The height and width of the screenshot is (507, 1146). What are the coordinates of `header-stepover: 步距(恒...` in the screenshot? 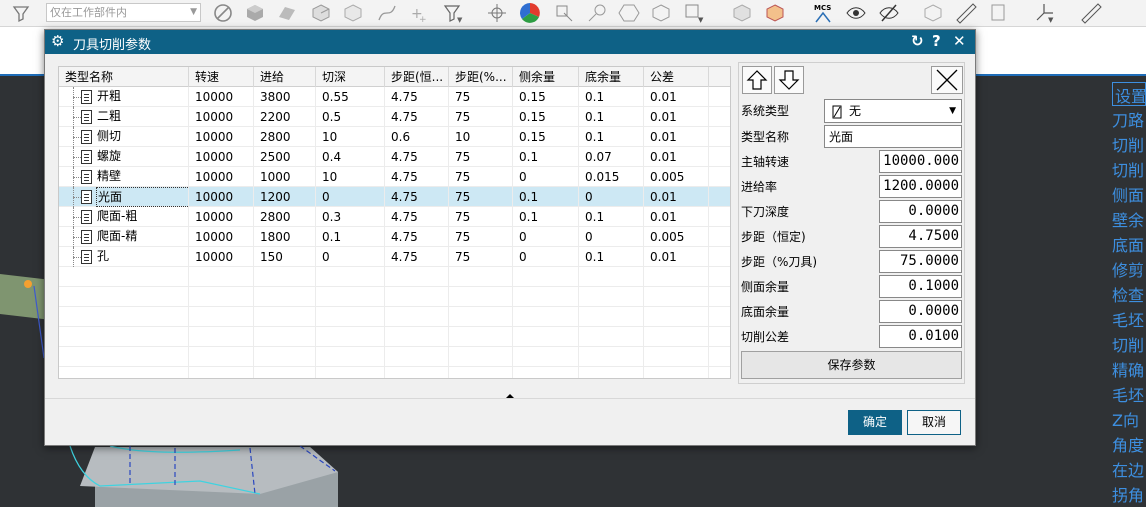 It's located at (417, 77).